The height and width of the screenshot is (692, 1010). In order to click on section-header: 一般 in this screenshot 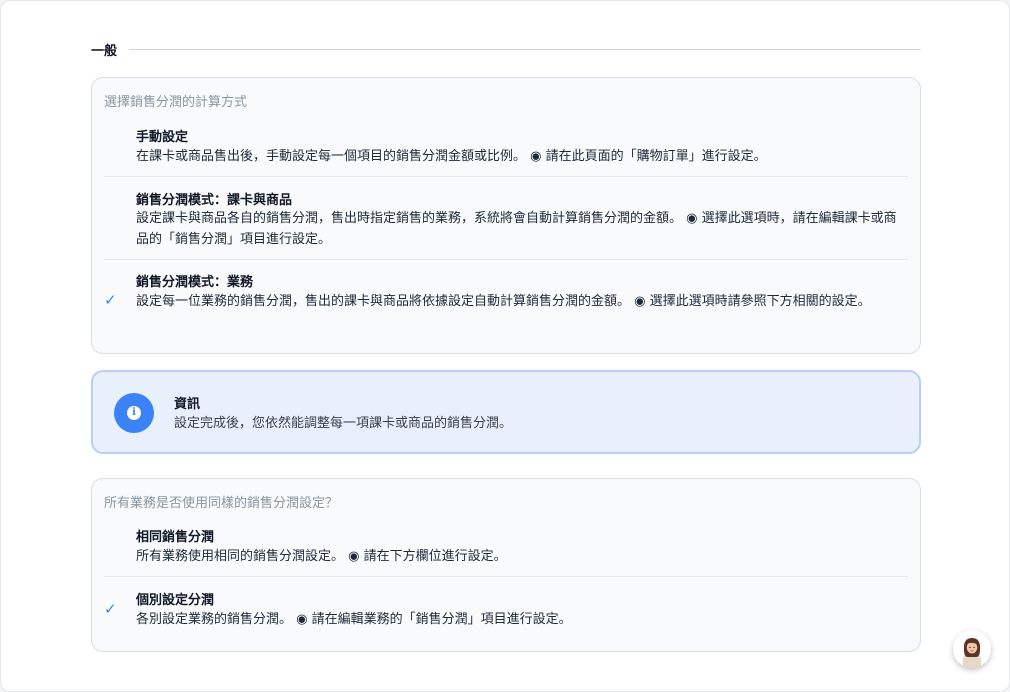, I will do `click(506, 49)`.